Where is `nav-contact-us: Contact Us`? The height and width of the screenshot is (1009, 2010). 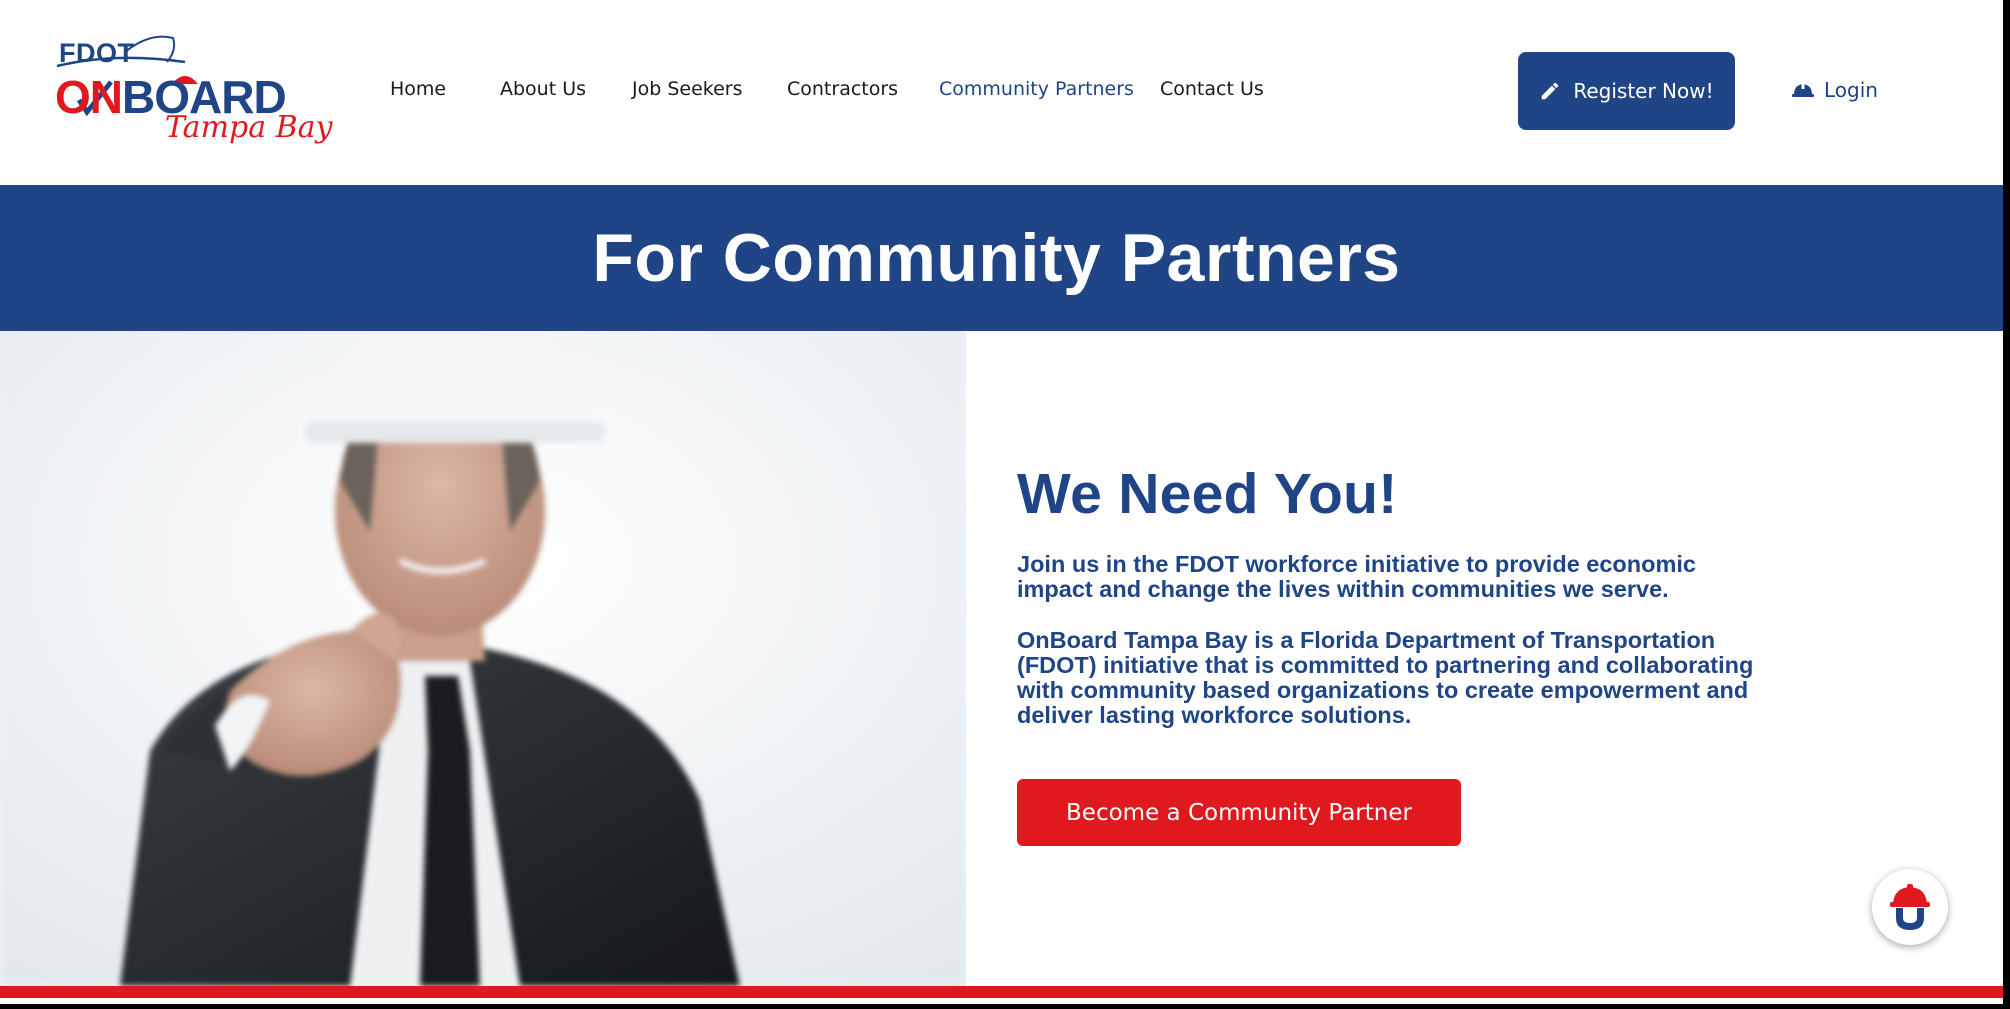 nav-contact-us: Contact Us is located at coordinates (1212, 89).